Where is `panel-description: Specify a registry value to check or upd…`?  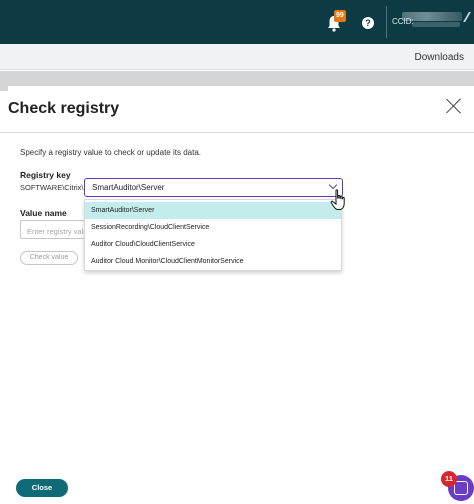
panel-description: Specify a registry value to check or upd… is located at coordinates (110, 152).